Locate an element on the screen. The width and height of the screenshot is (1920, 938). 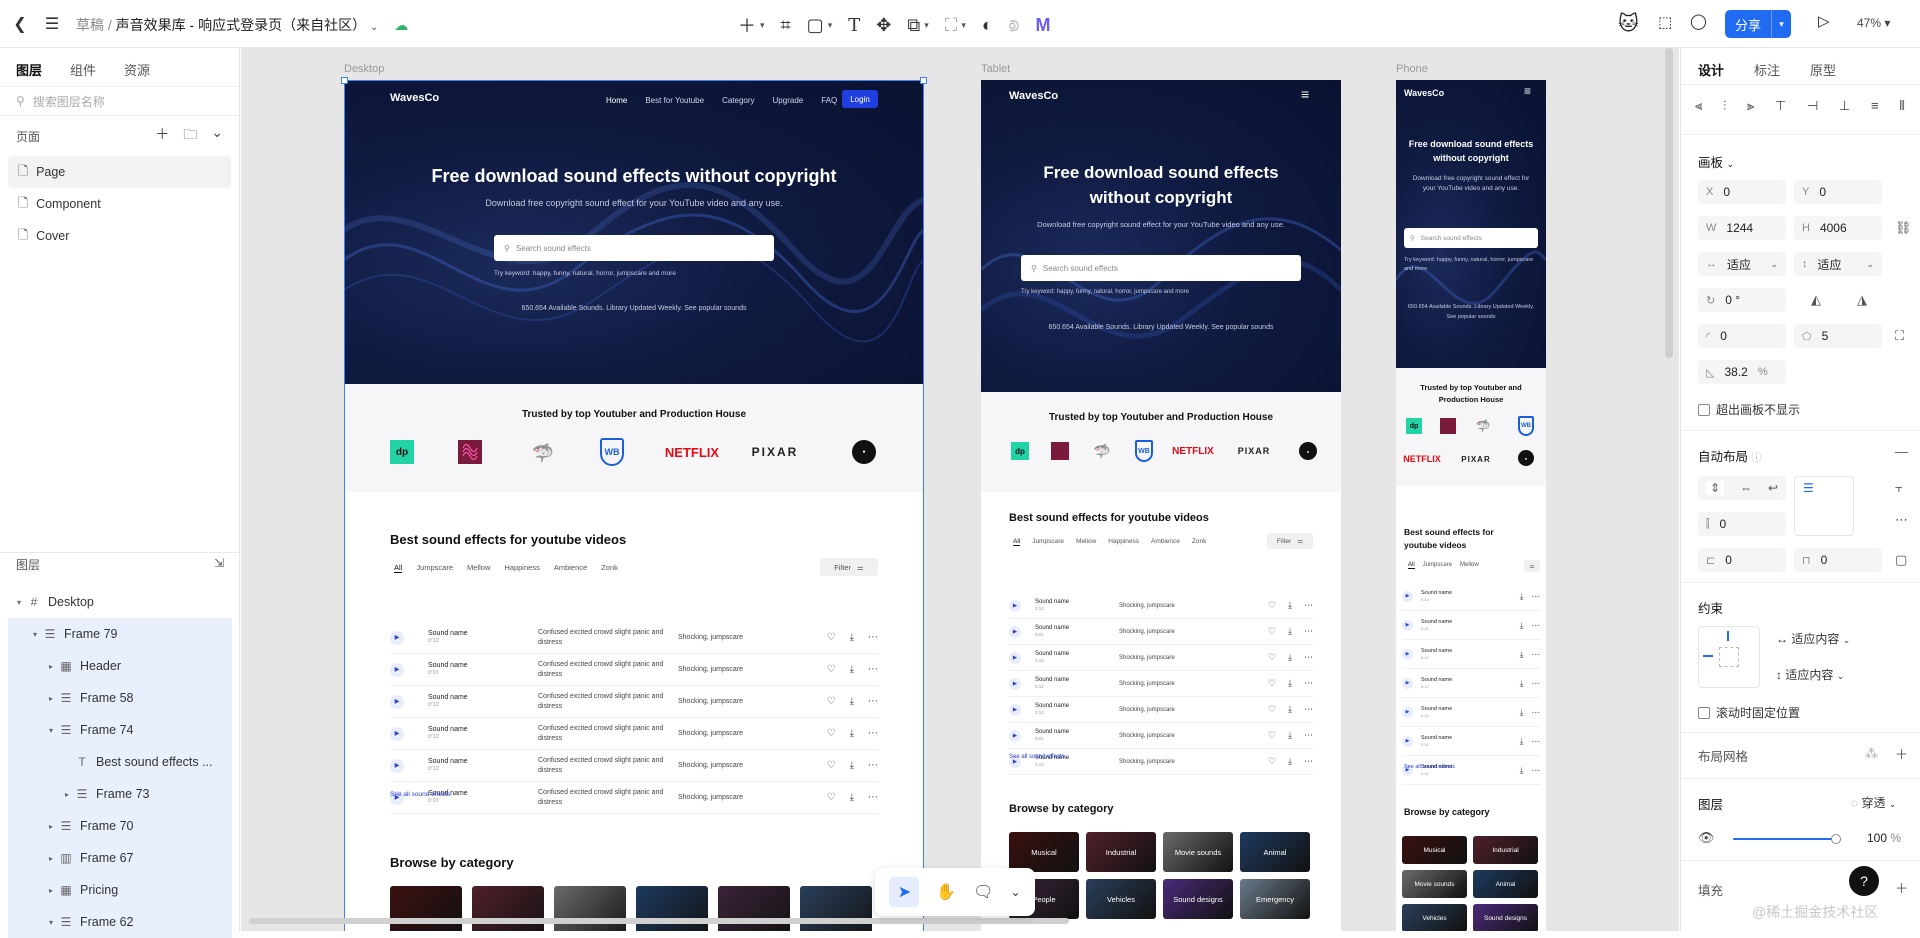
vertical-scrollbar is located at coordinates (1669, 203).